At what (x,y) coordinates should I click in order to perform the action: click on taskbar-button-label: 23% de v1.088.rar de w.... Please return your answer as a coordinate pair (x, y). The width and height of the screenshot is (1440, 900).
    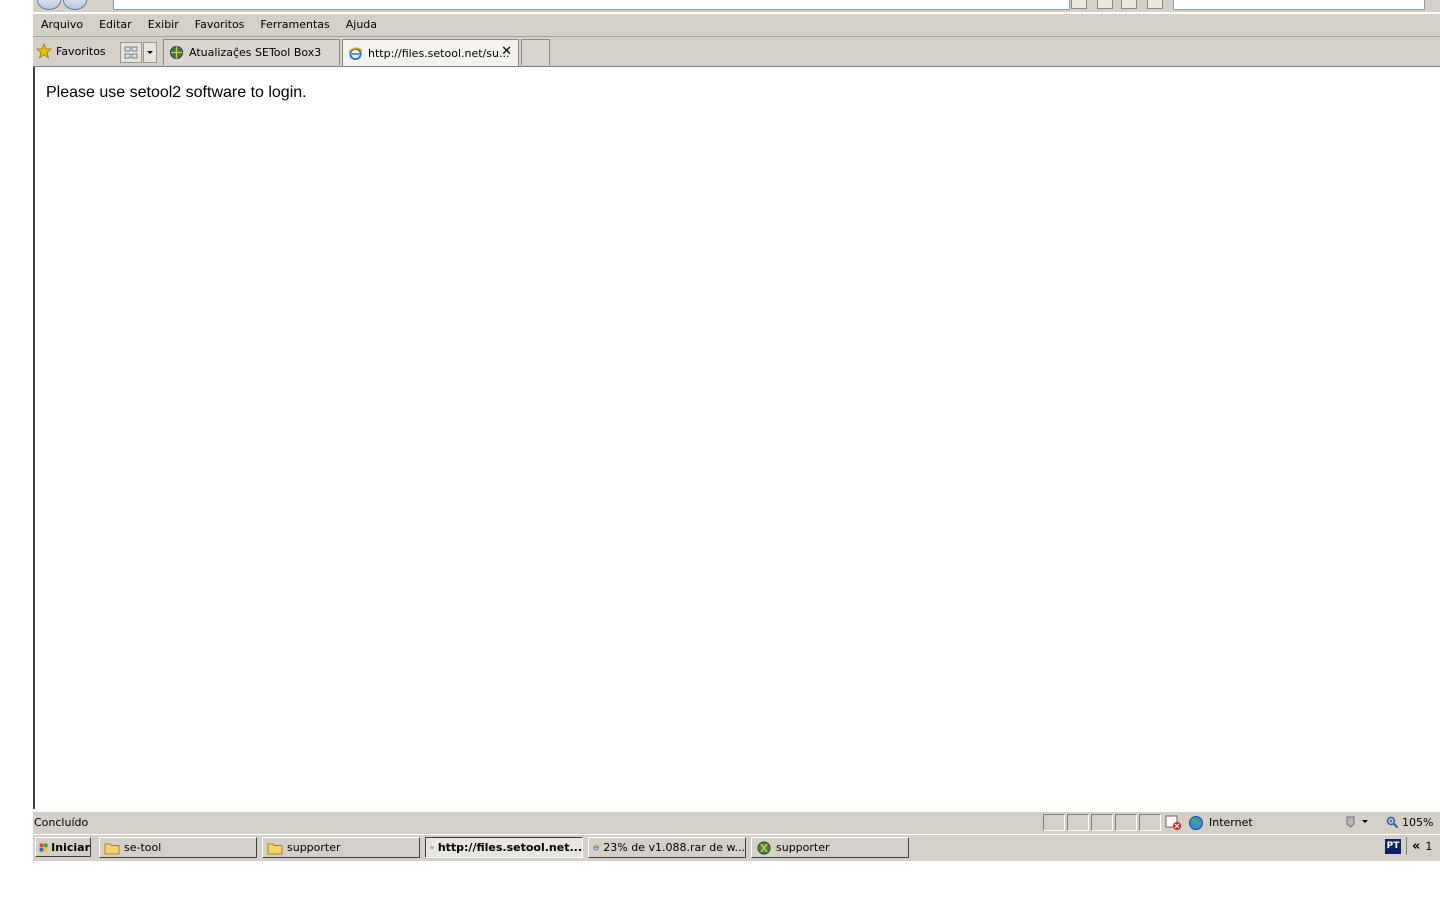
    Looking at the image, I should click on (674, 847).